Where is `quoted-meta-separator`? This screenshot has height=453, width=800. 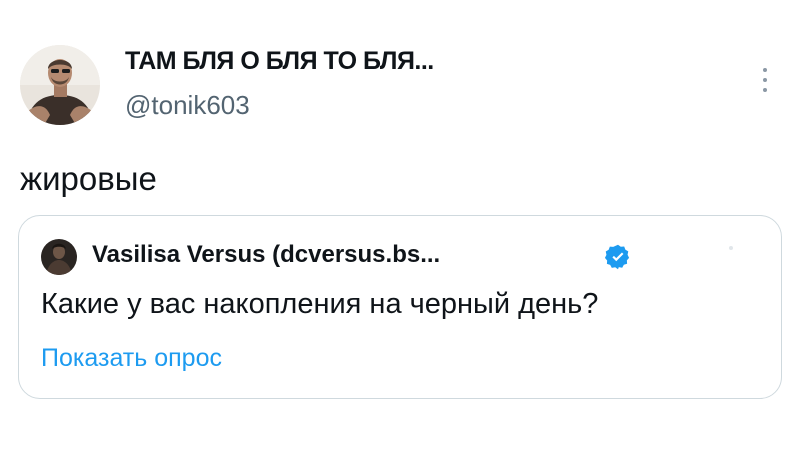
quoted-meta-separator is located at coordinates (731, 248).